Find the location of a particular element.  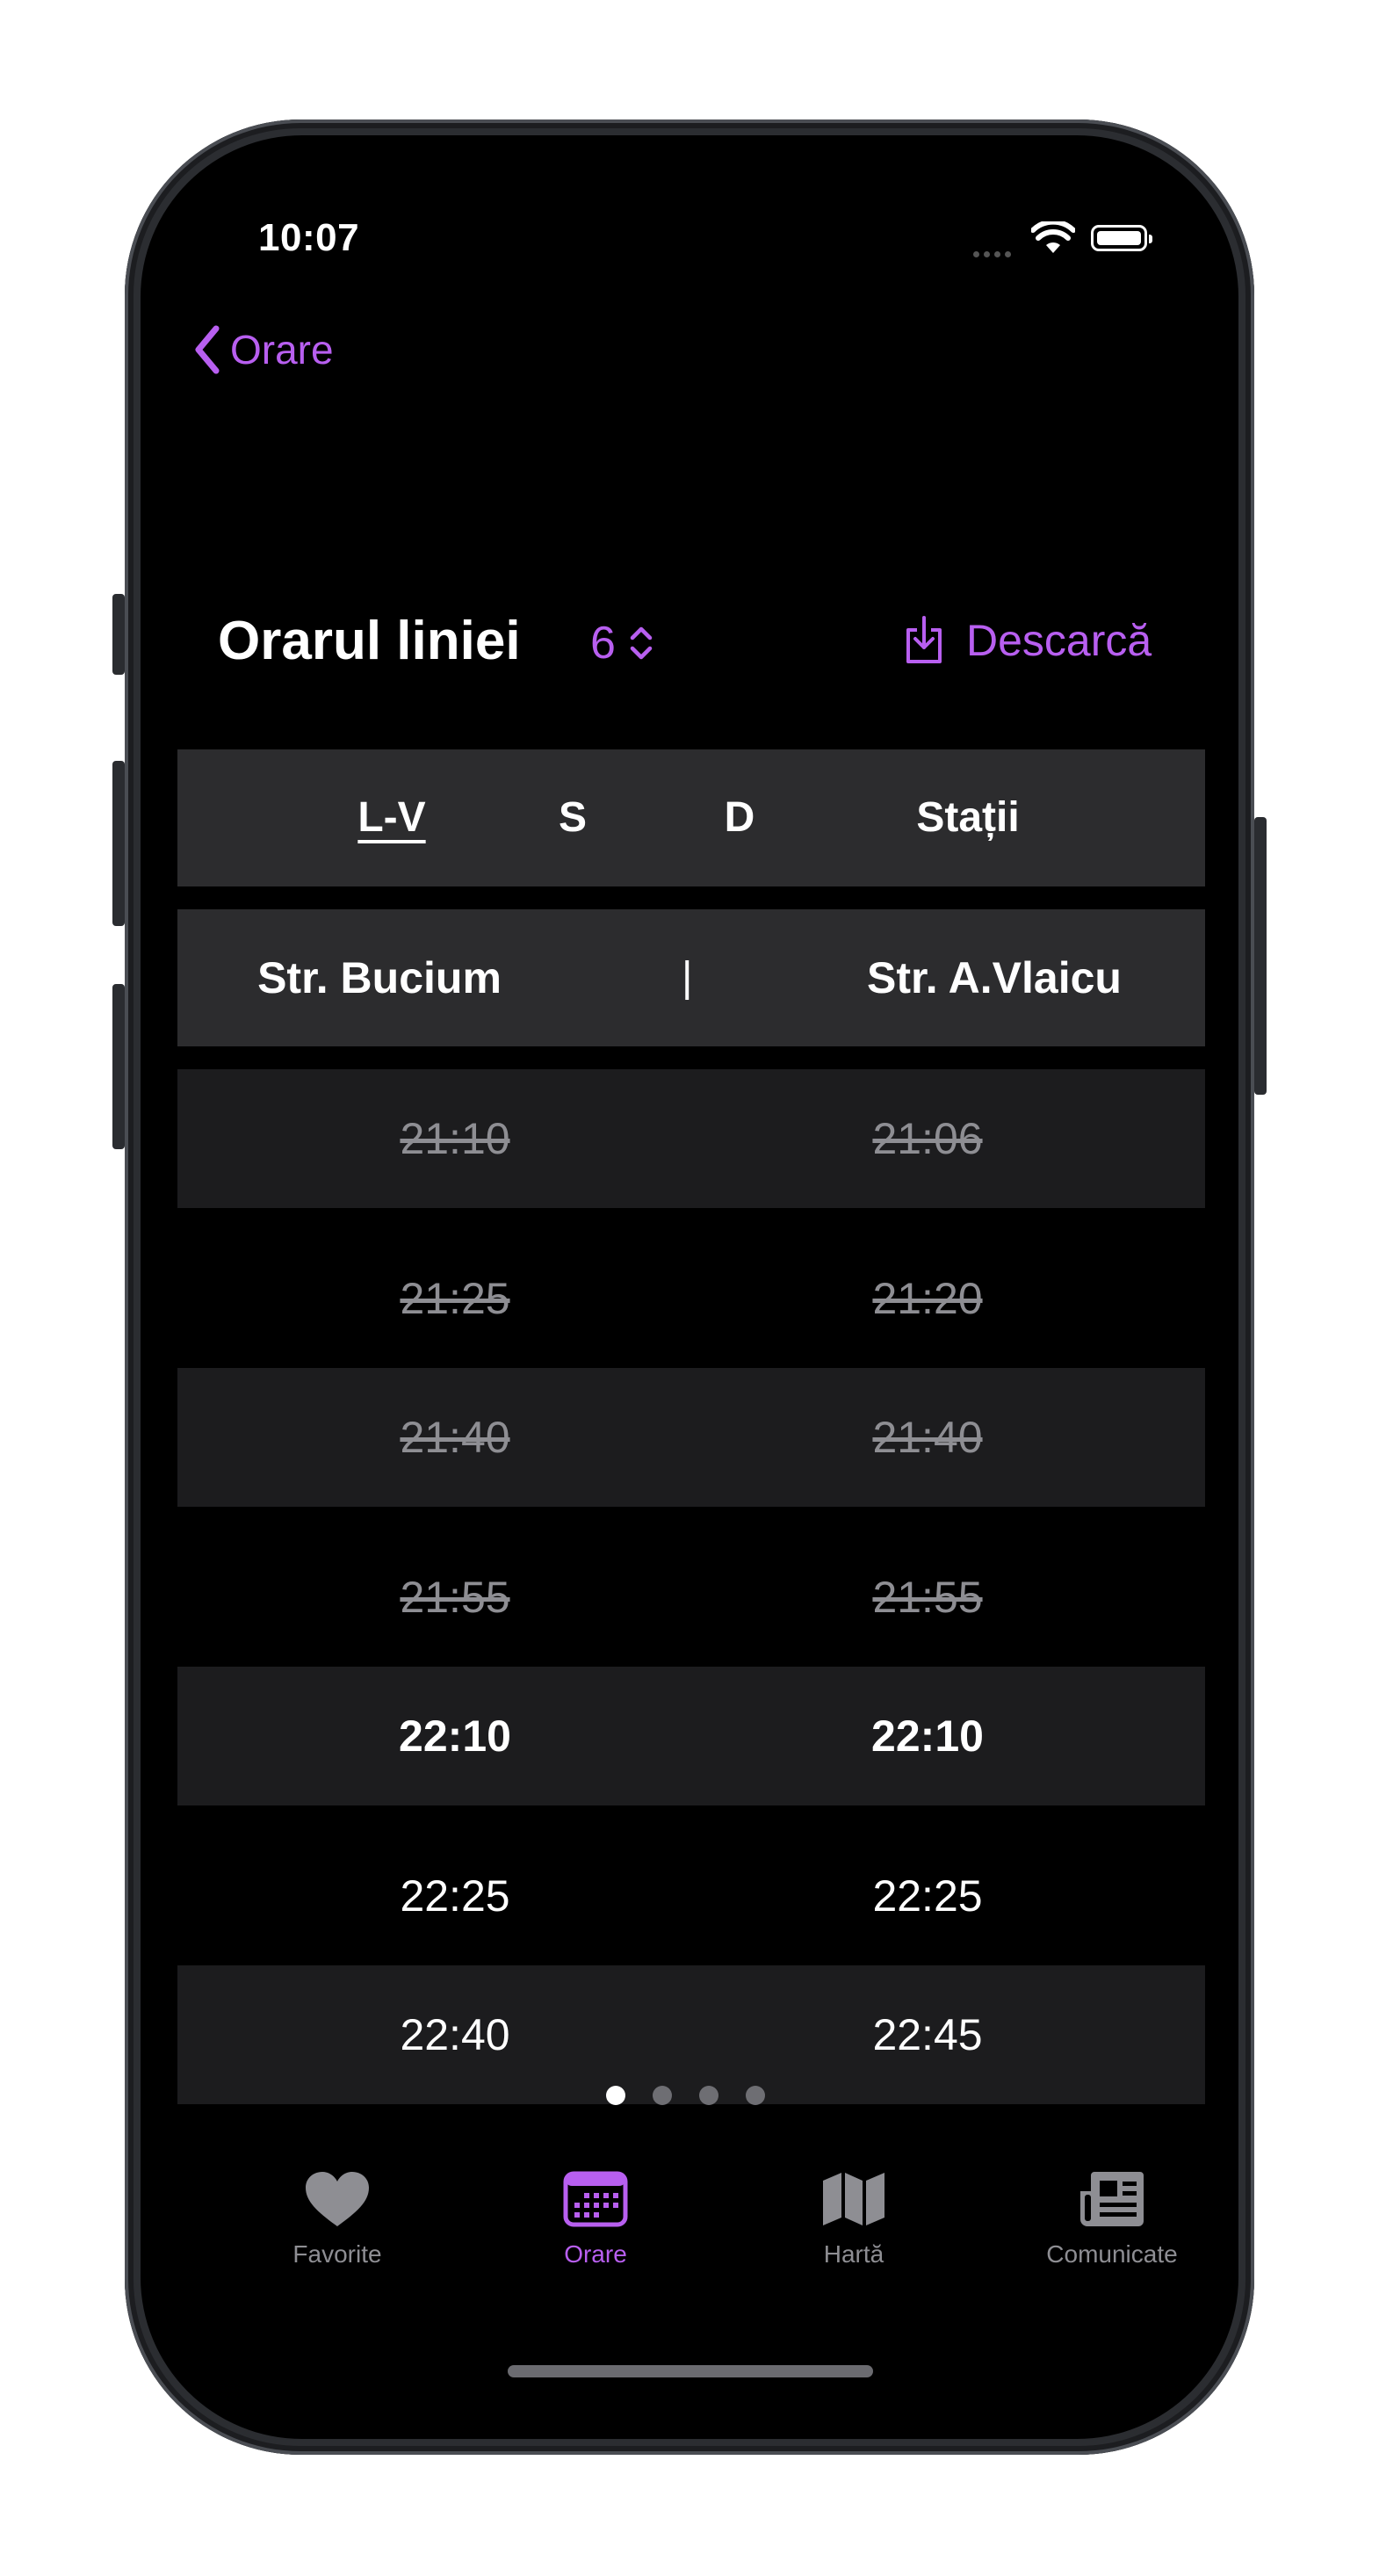

departure-to-time: 22:25 is located at coordinates (927, 1896).